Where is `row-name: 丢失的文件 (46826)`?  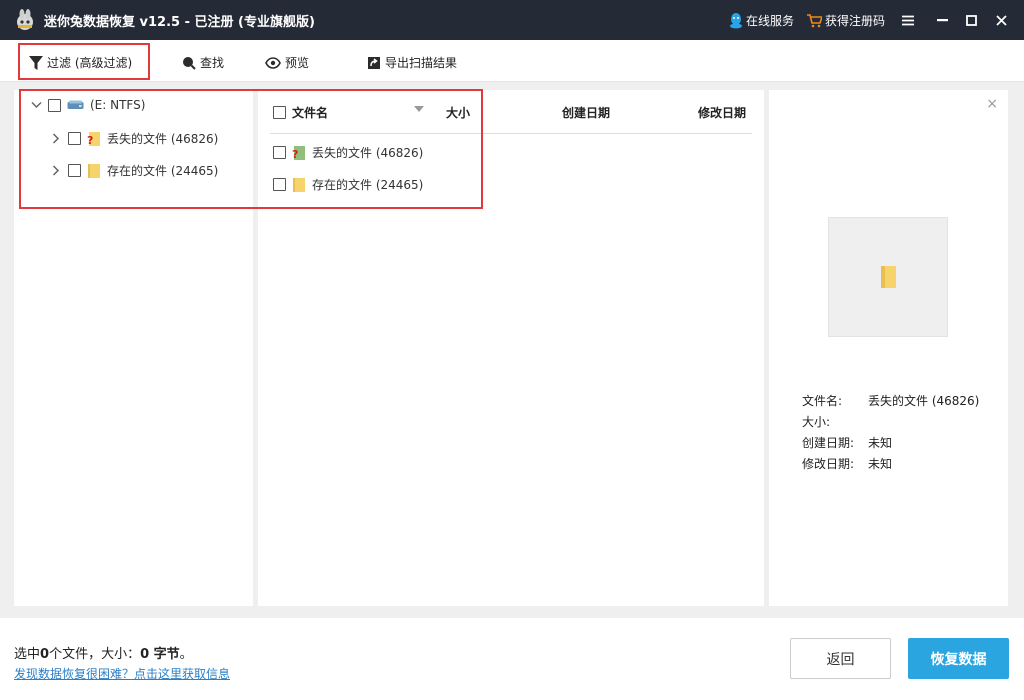
row-name: 丢失的文件 (46826) is located at coordinates (368, 153).